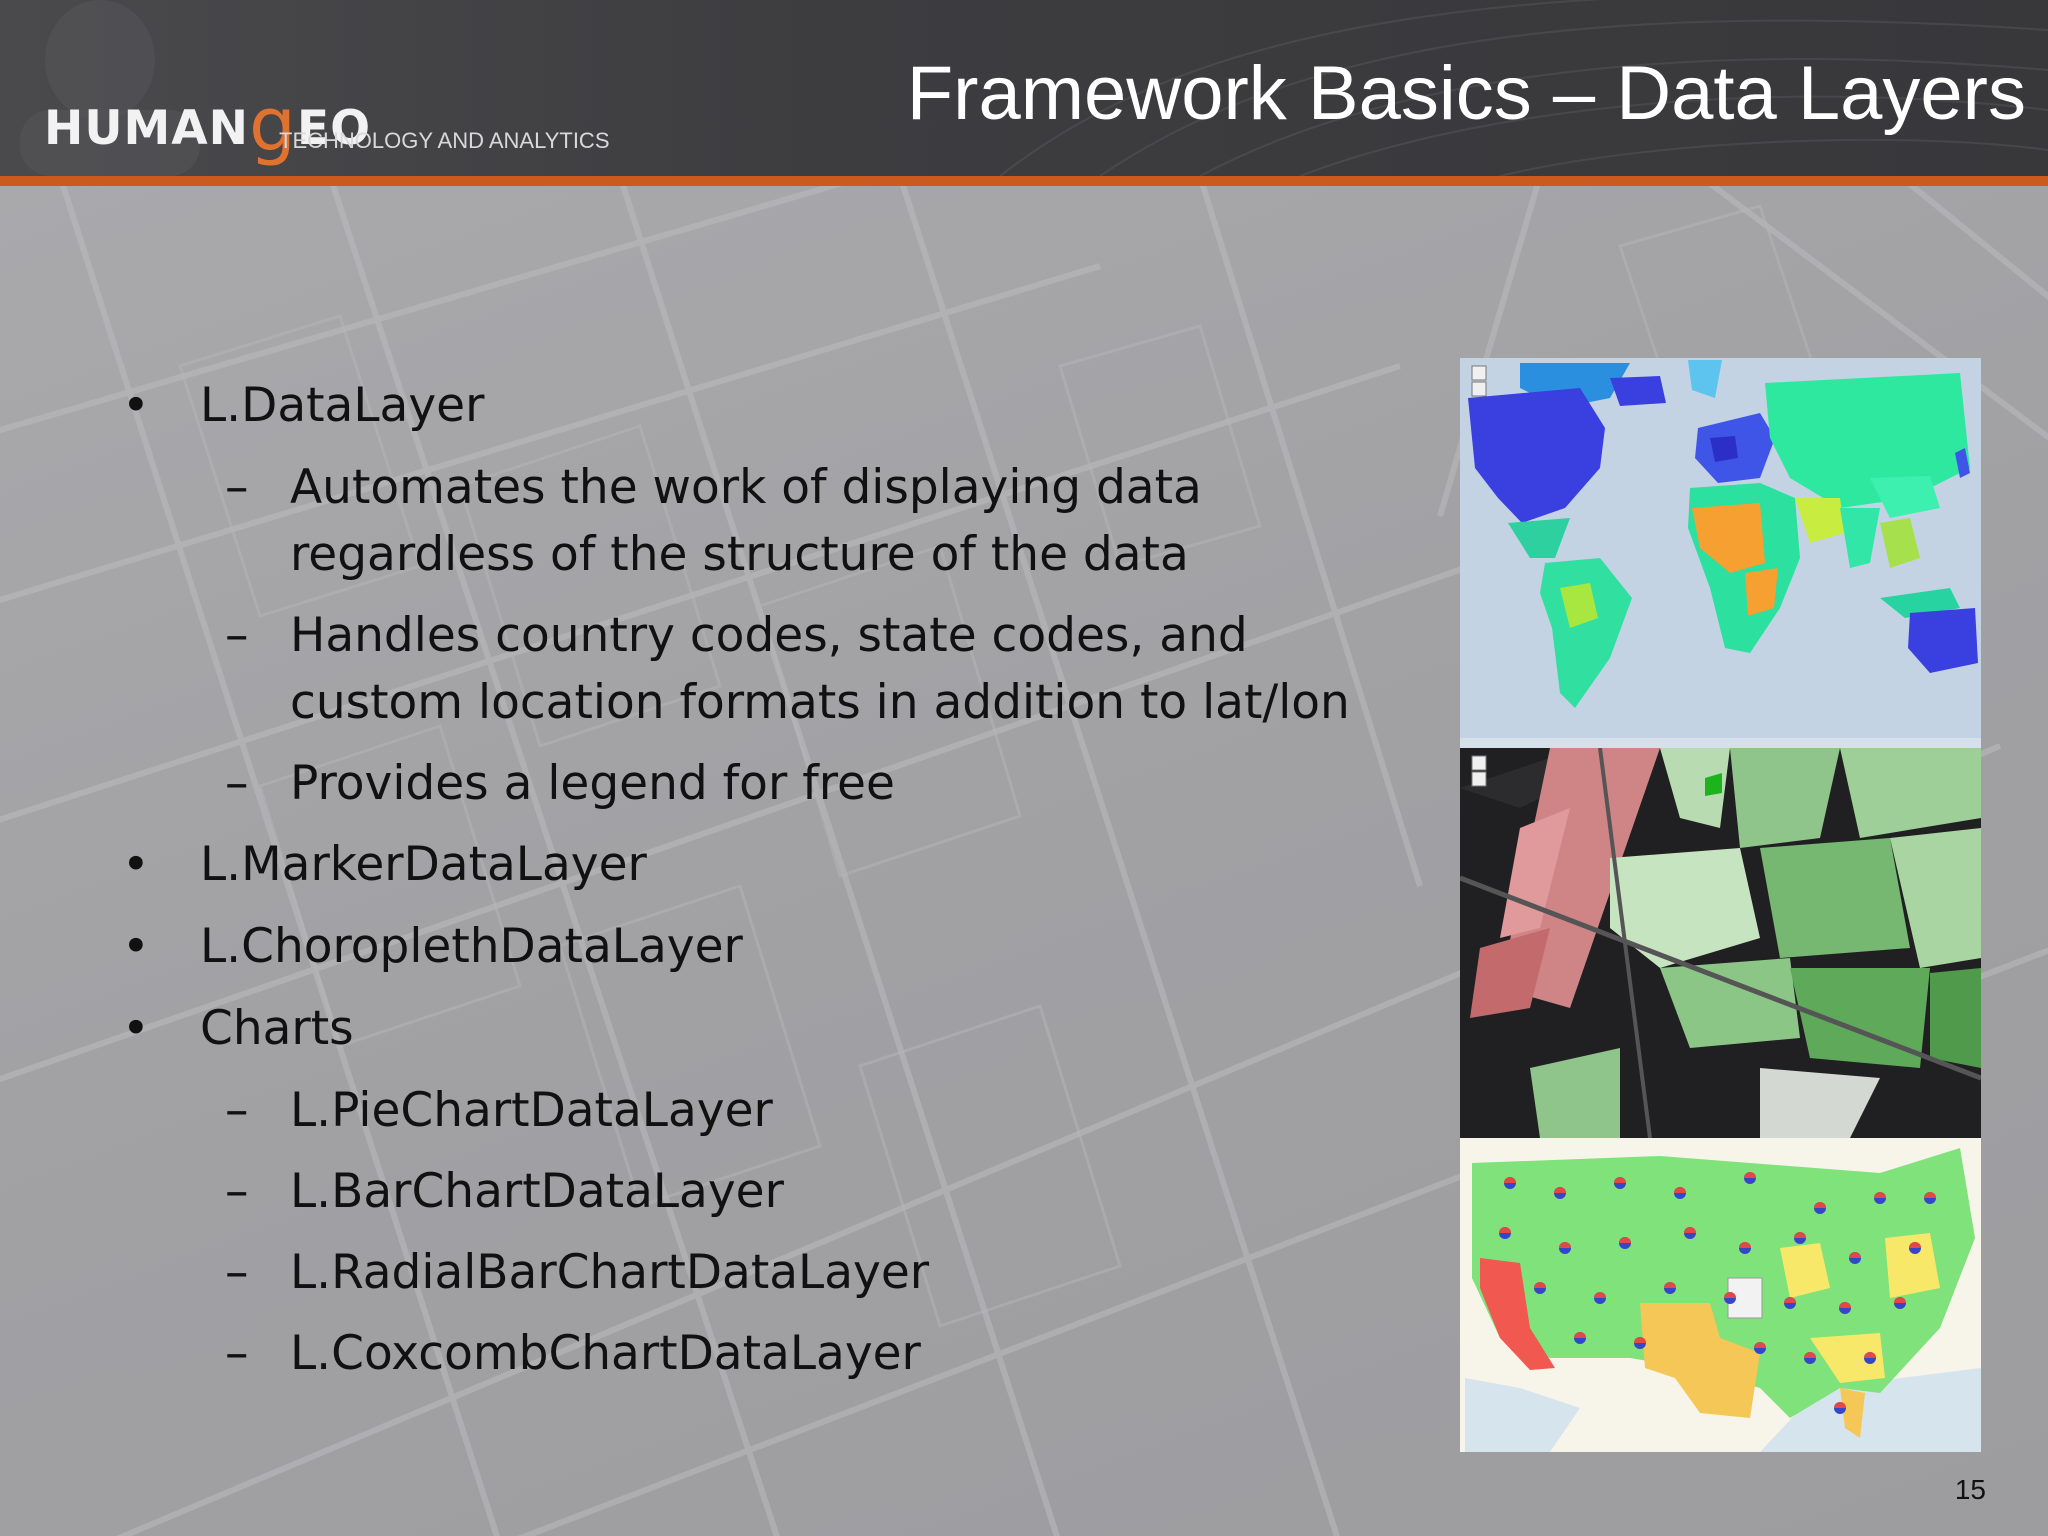  I want to click on logo-tagline: TECHNOLOGY AND ANALYTICS, so click(444, 140).